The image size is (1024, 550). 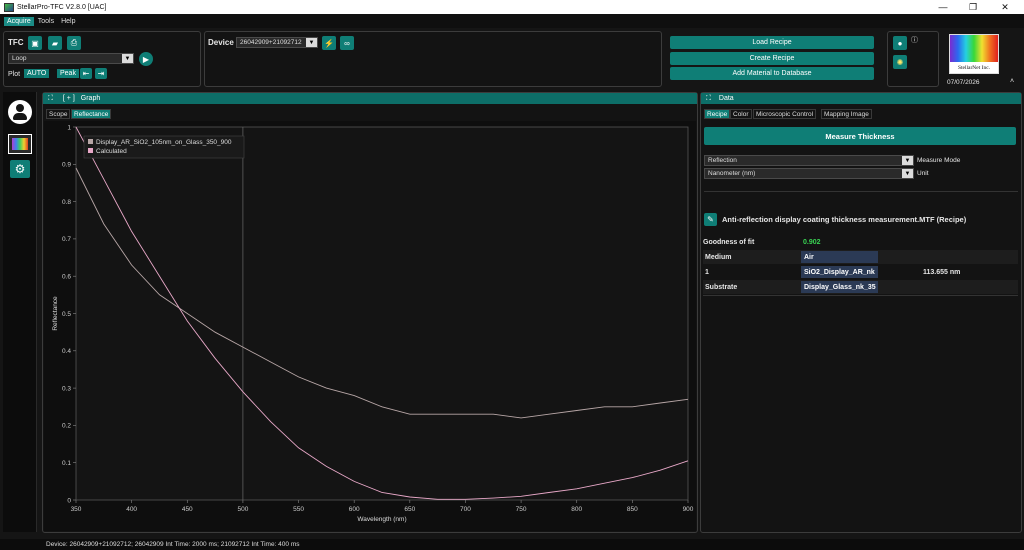 I want to click on maximize-button: ❐, so click(x=973, y=7).